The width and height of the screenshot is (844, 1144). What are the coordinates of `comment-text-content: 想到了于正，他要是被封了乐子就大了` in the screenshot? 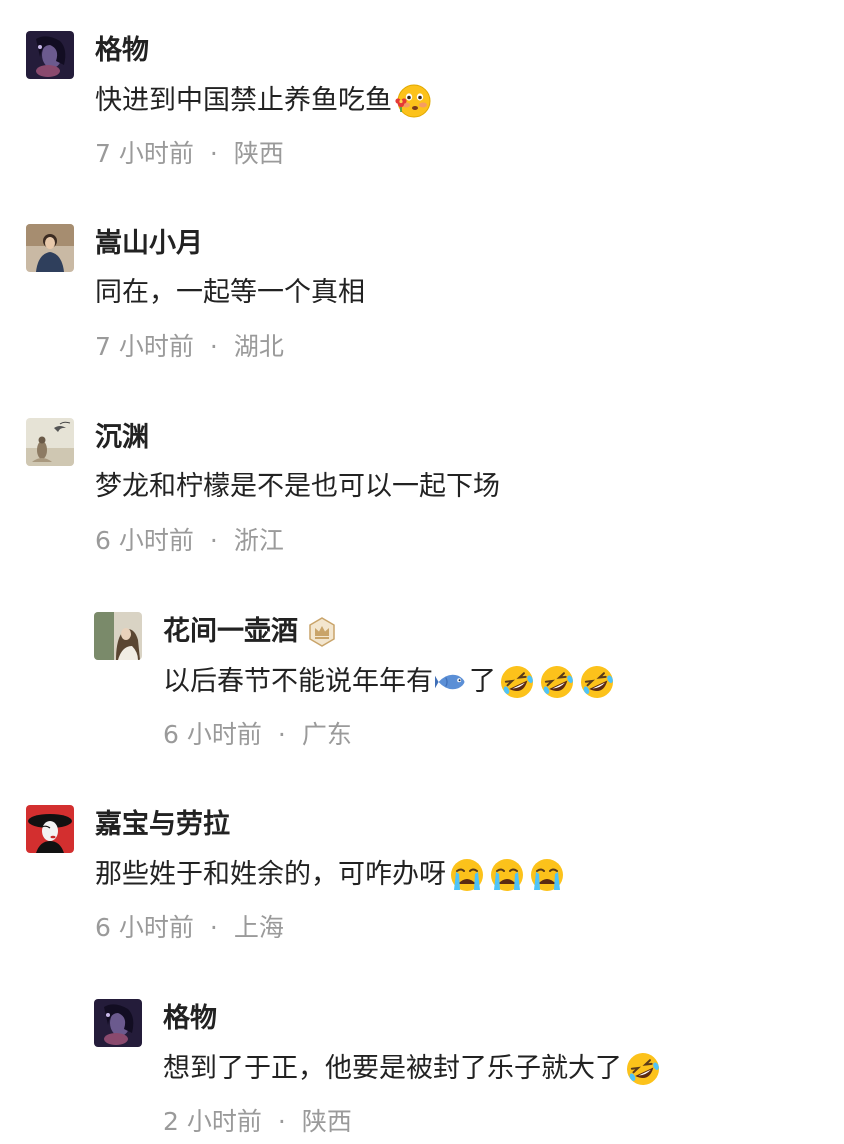 It's located at (392, 1068).